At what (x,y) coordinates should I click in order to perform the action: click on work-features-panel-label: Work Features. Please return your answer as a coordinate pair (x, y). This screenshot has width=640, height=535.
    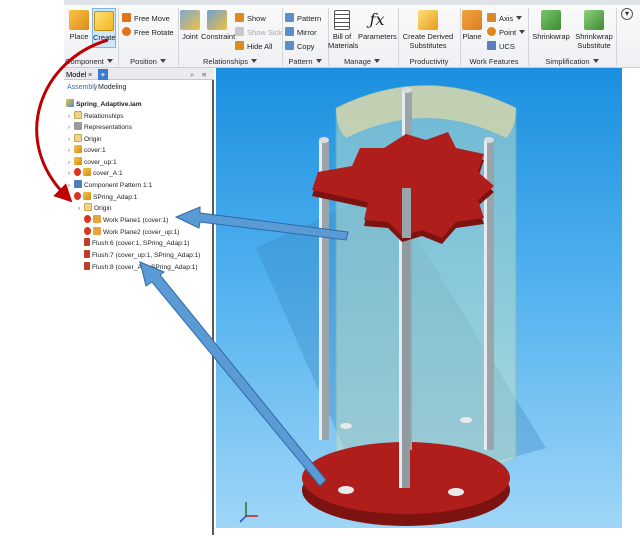
    Looking at the image, I should click on (494, 61).